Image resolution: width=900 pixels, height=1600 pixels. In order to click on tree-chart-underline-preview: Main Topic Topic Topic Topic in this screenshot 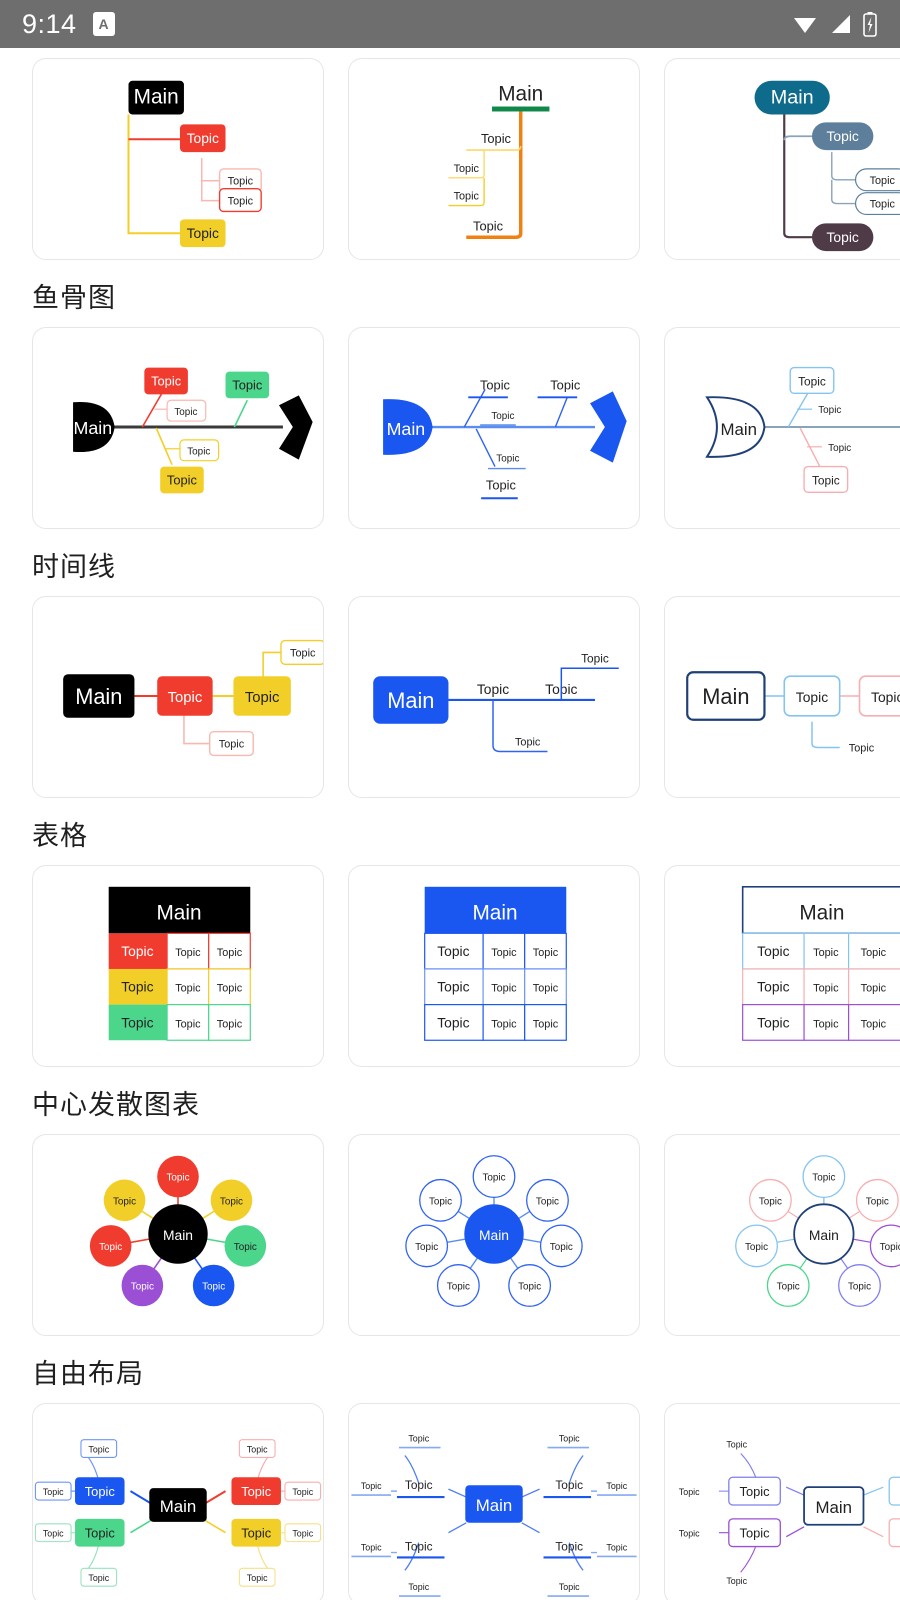, I will do `click(494, 159)`.